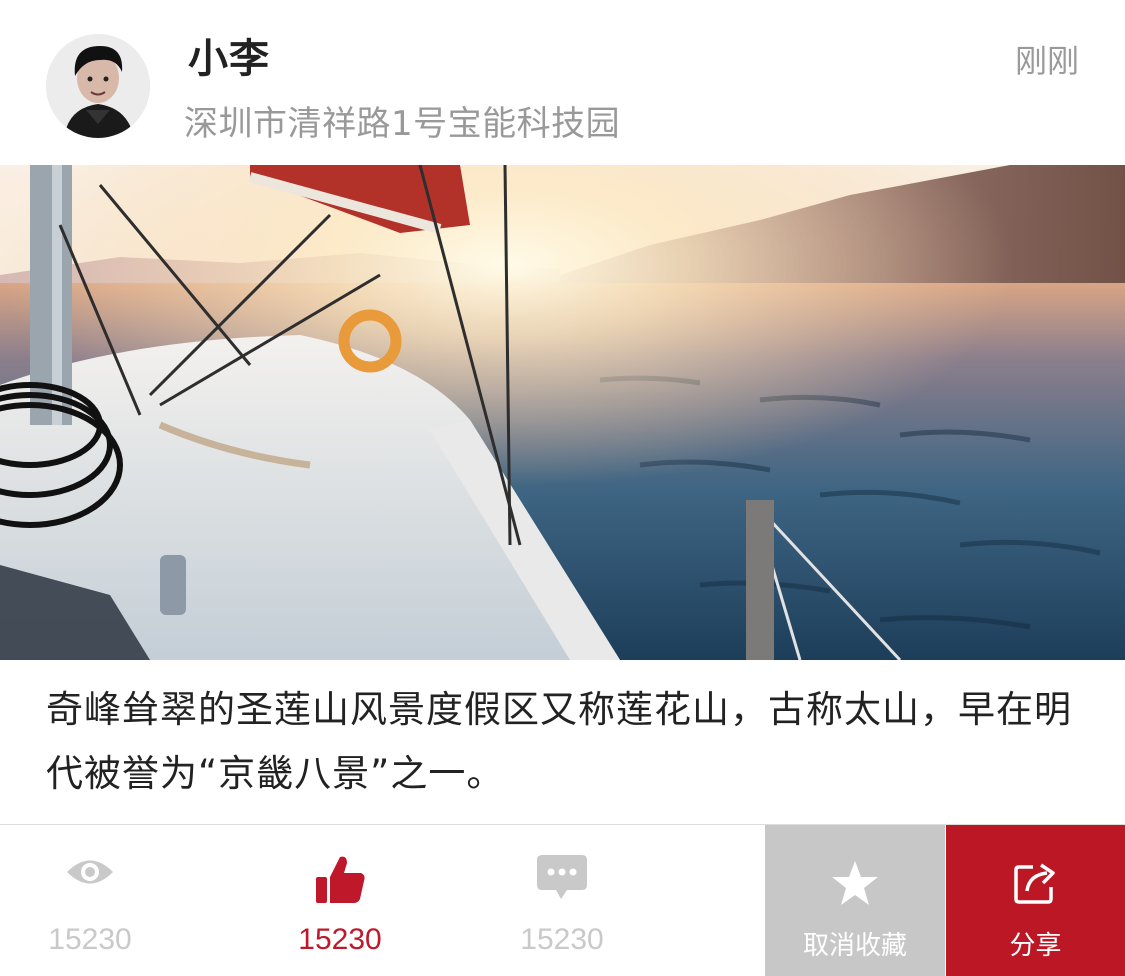 This screenshot has height=976, width=1125. I want to click on unfavorite-button: 取消收藏, so click(855, 900).